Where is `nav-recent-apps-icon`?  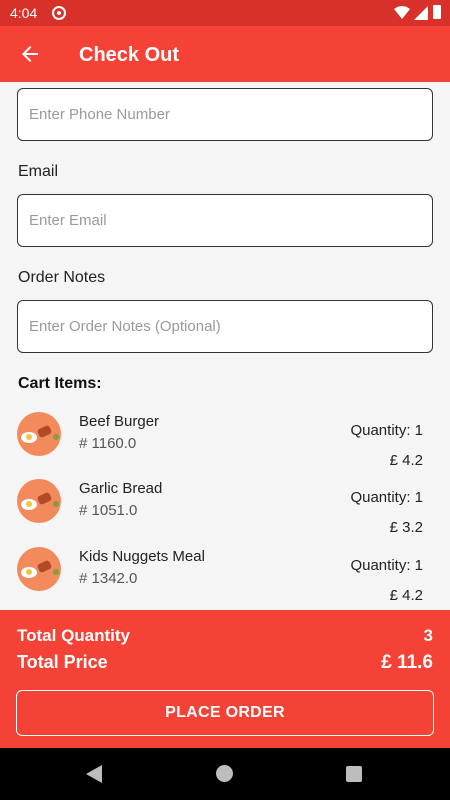 nav-recent-apps-icon is located at coordinates (354, 774).